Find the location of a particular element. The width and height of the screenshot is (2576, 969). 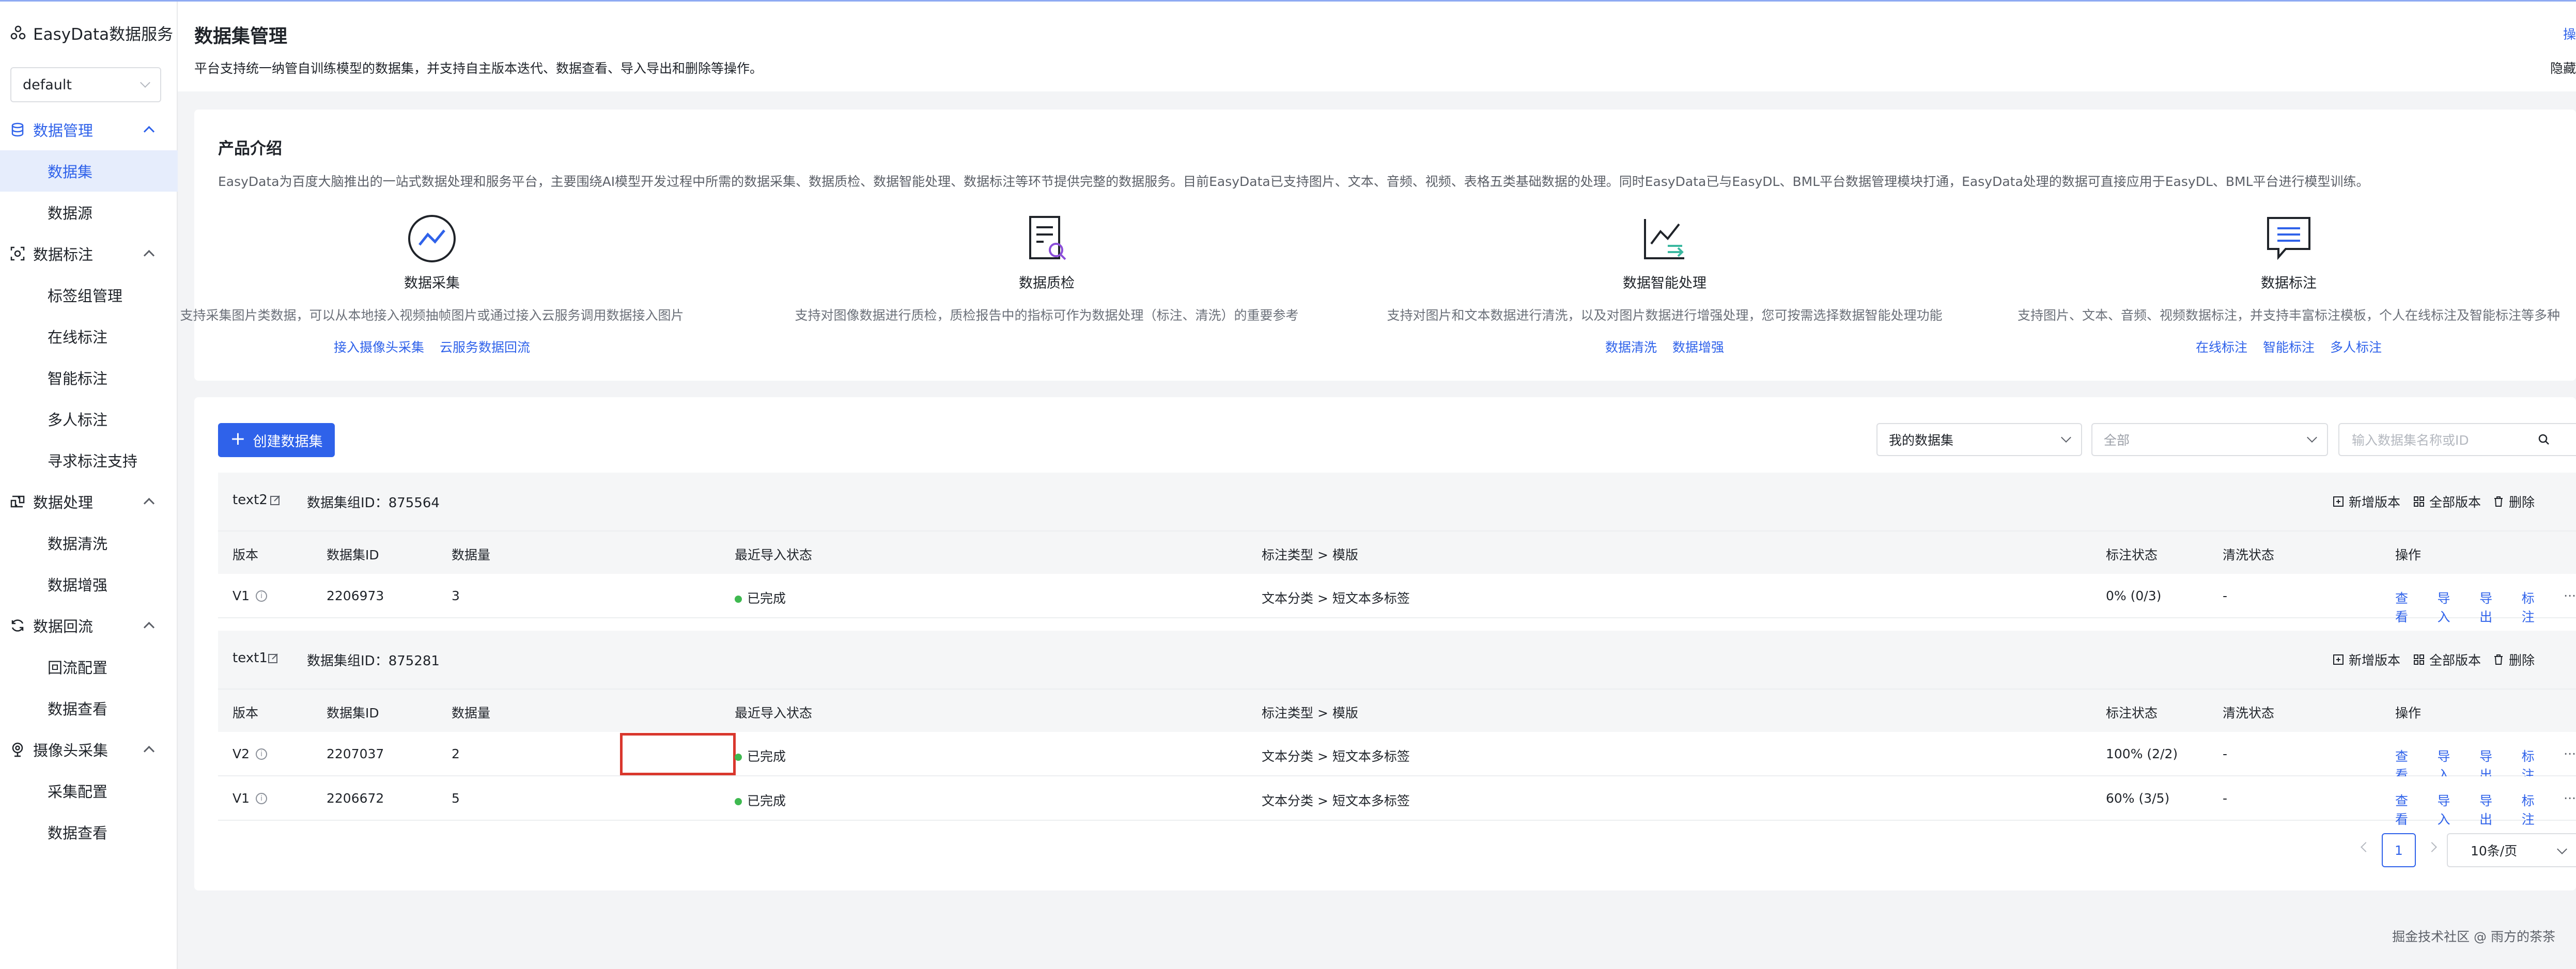

operation-guide-link: 操 is located at coordinates (2569, 33).